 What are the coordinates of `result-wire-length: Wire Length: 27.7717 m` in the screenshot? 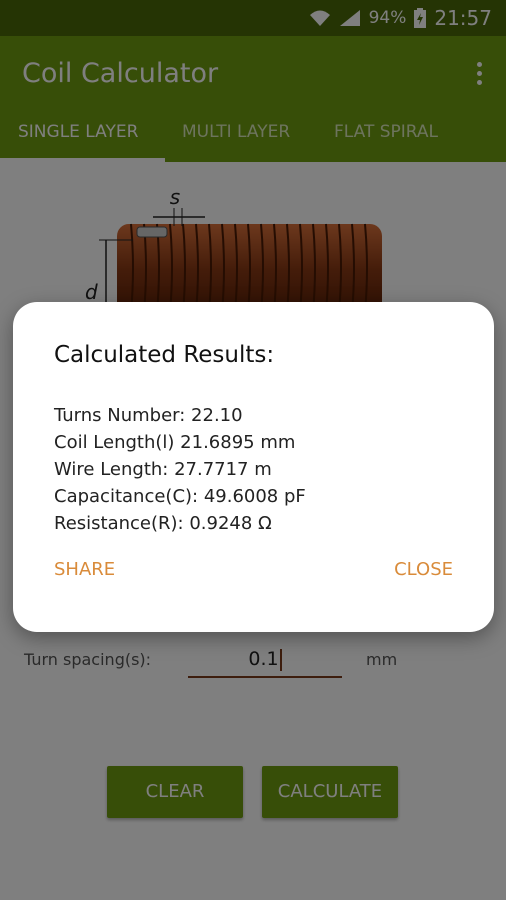 It's located at (163, 469).